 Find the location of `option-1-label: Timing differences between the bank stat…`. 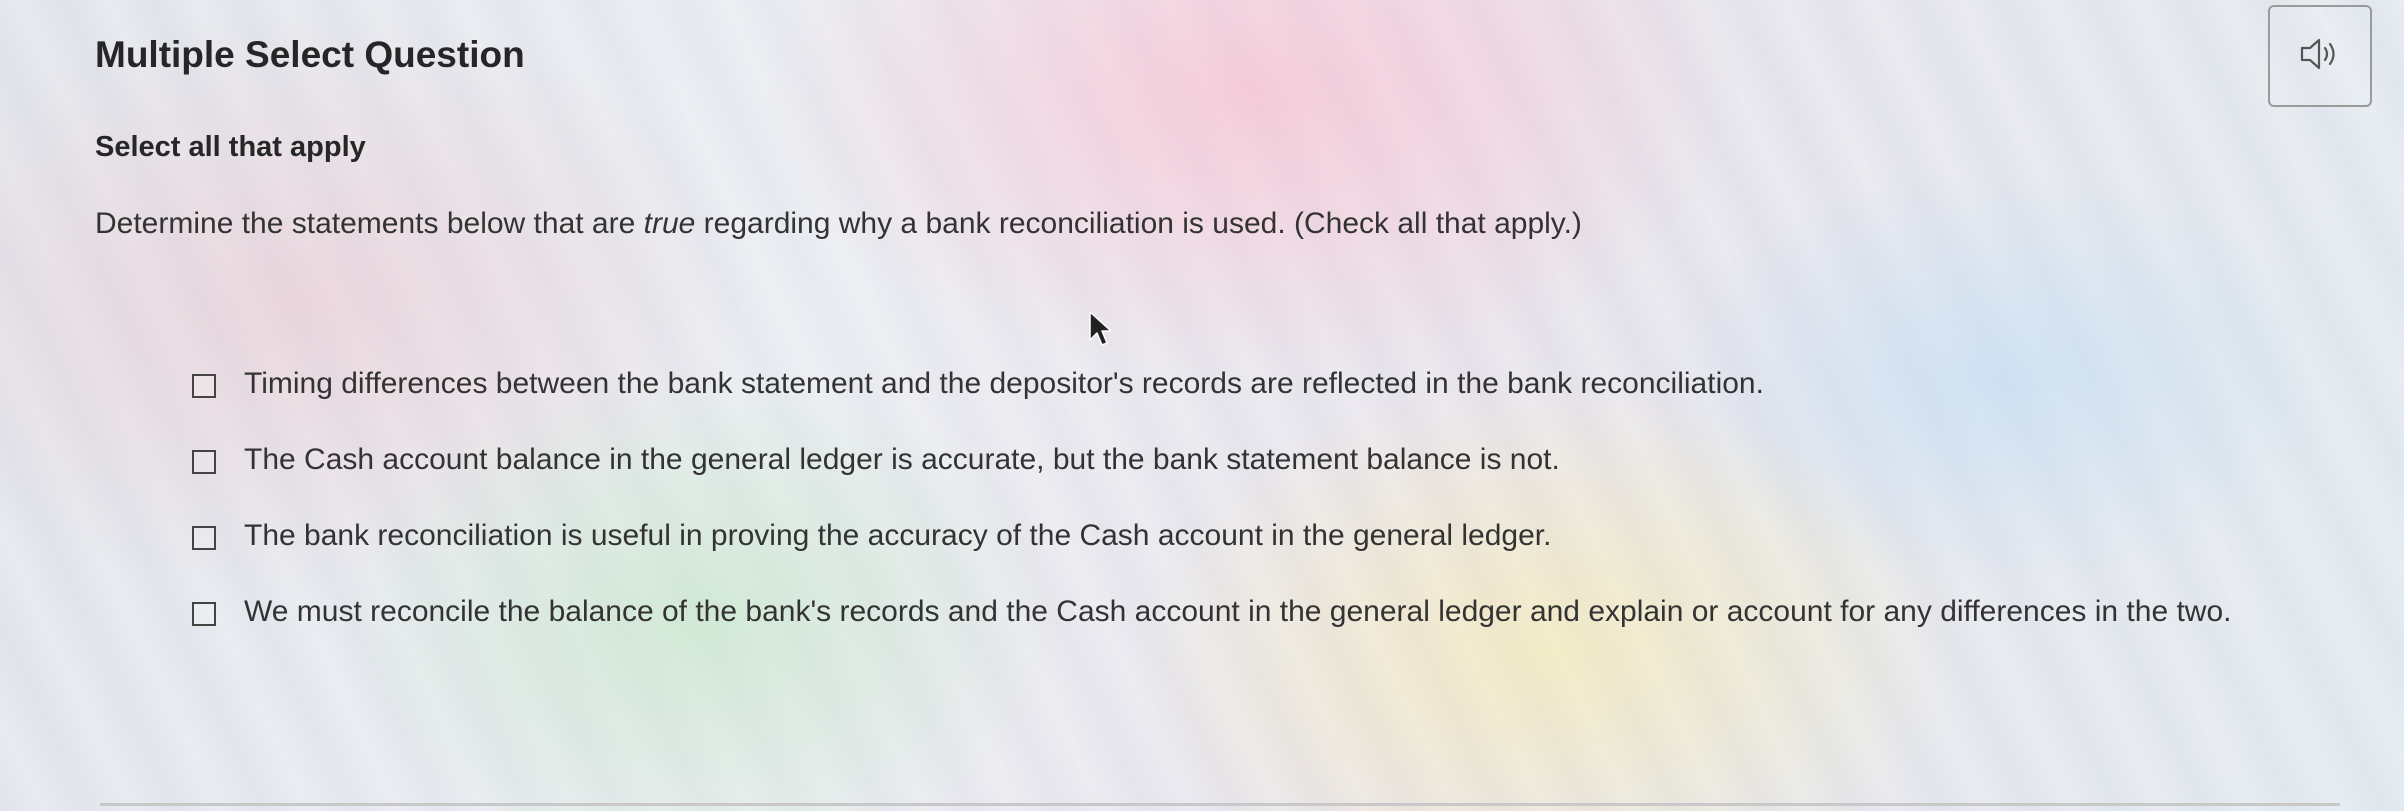

option-1-label: Timing differences between the bank stat… is located at coordinates (1004, 383).